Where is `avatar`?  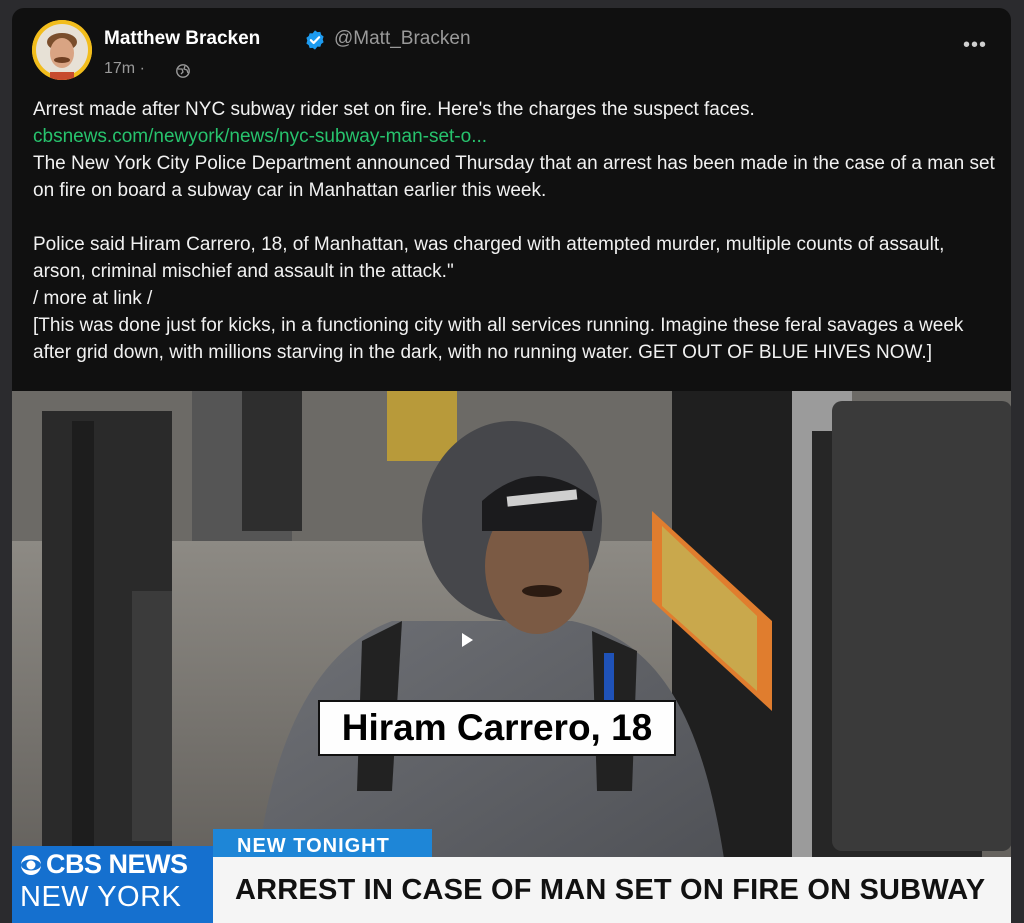 avatar is located at coordinates (62, 50).